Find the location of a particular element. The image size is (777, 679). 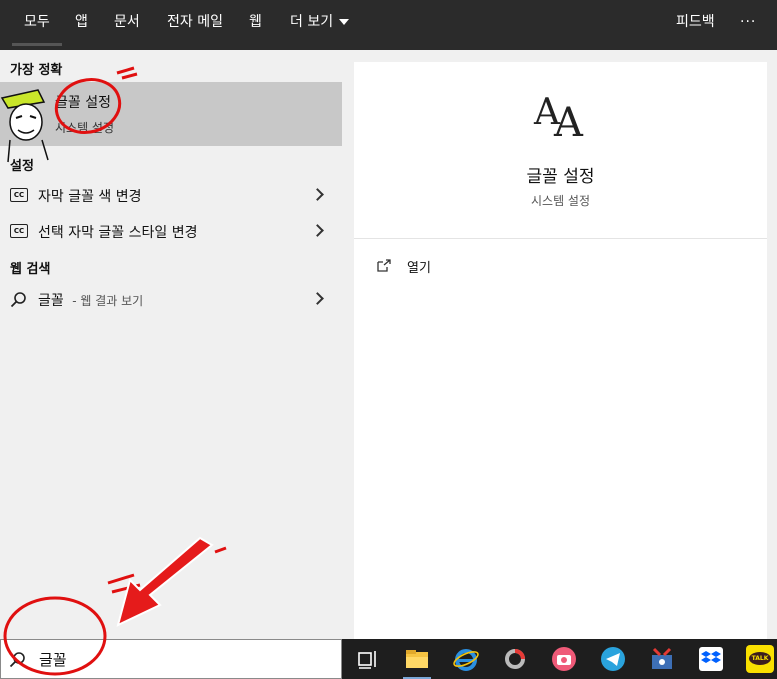

caret-down-icon is located at coordinates (344, 22).